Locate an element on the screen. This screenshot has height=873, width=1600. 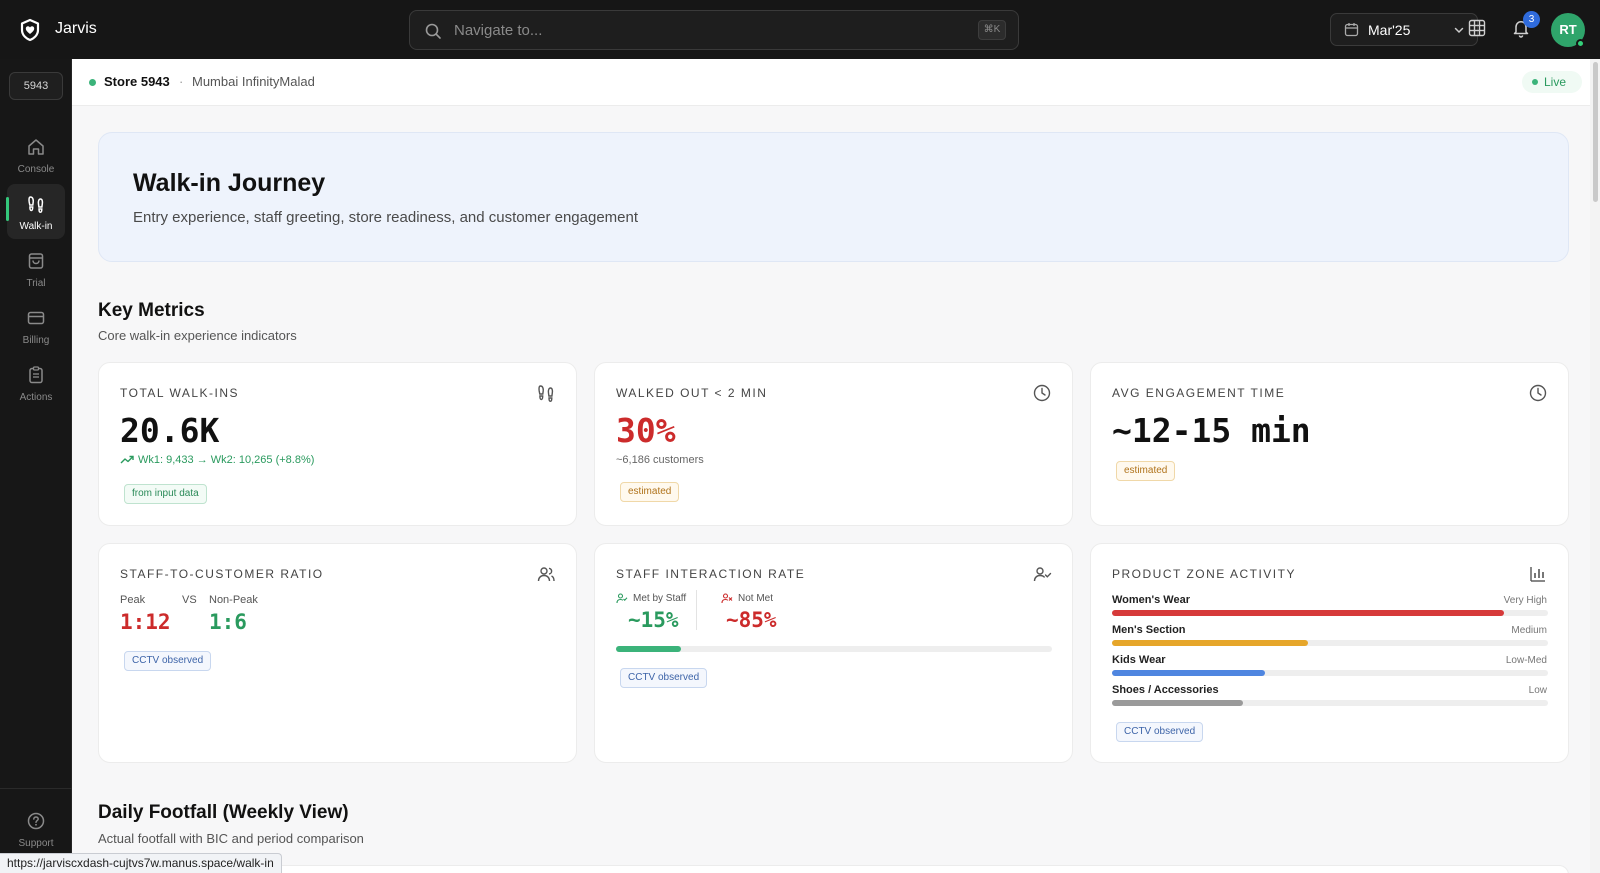
metric-title: STAFF-TO-CUSTOMER RATIO is located at coordinates (222, 574).